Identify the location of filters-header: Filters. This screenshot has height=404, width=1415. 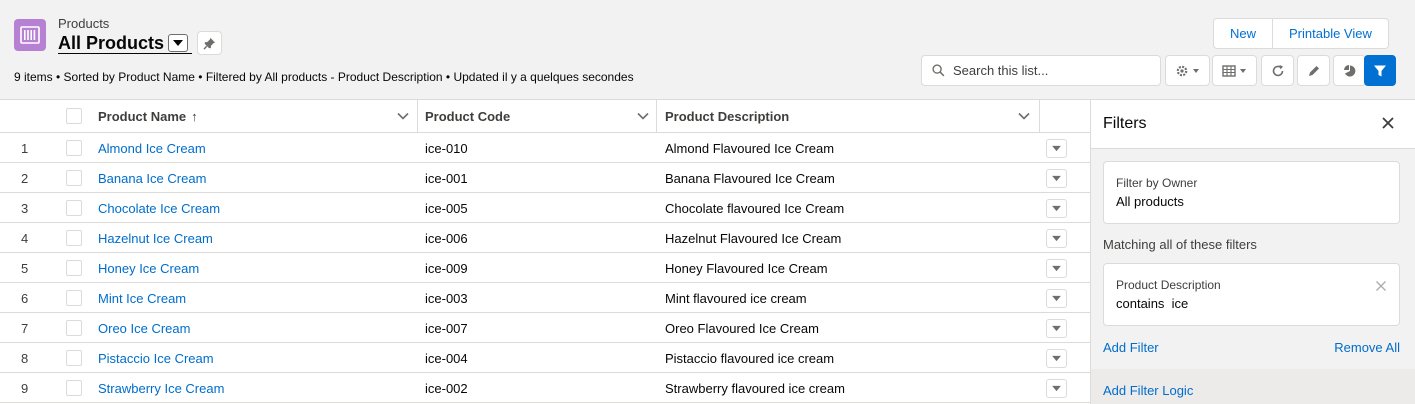
(1253, 124).